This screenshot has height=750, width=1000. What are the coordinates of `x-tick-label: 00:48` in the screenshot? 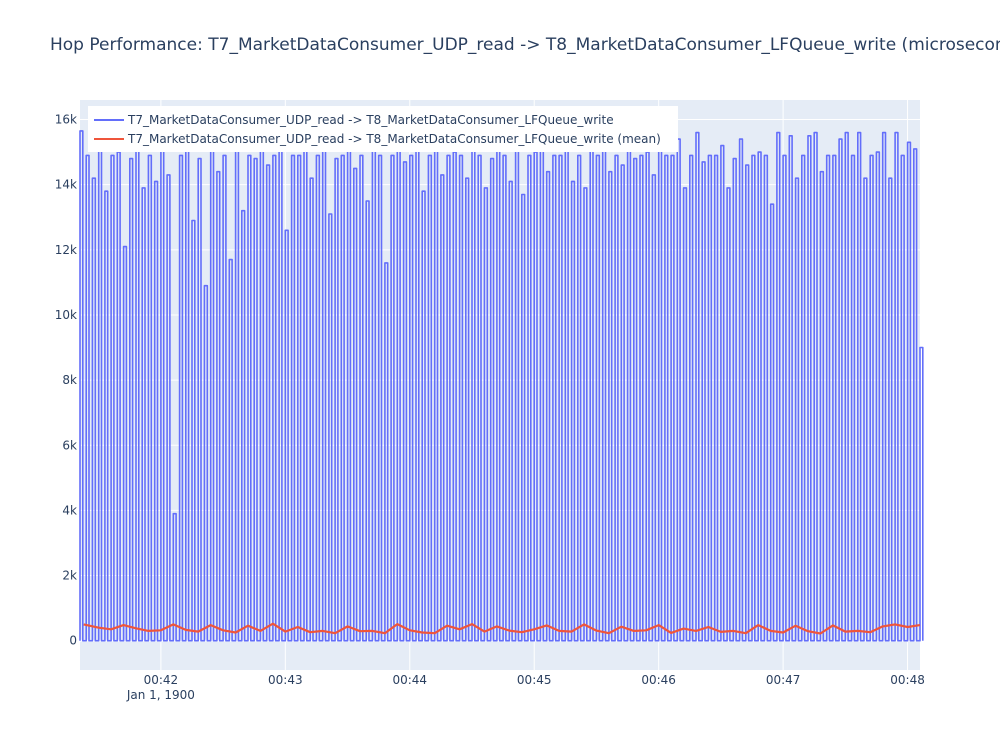 It's located at (907, 680).